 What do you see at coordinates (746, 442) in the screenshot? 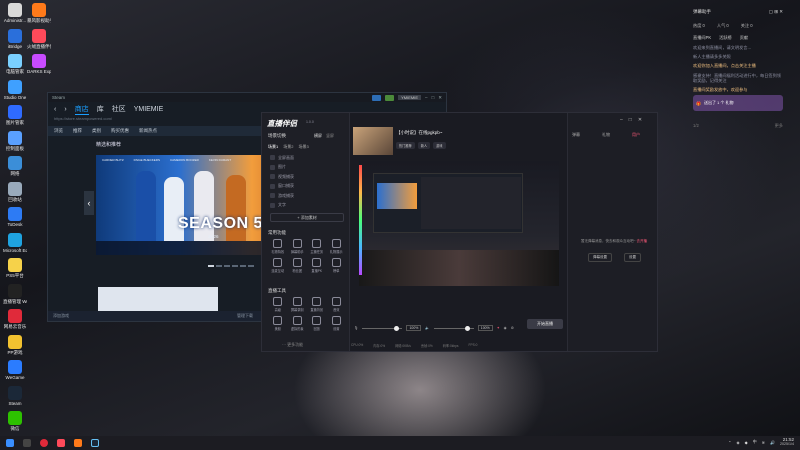
I see `tray-app-icon: ◆` at bounding box center [746, 442].